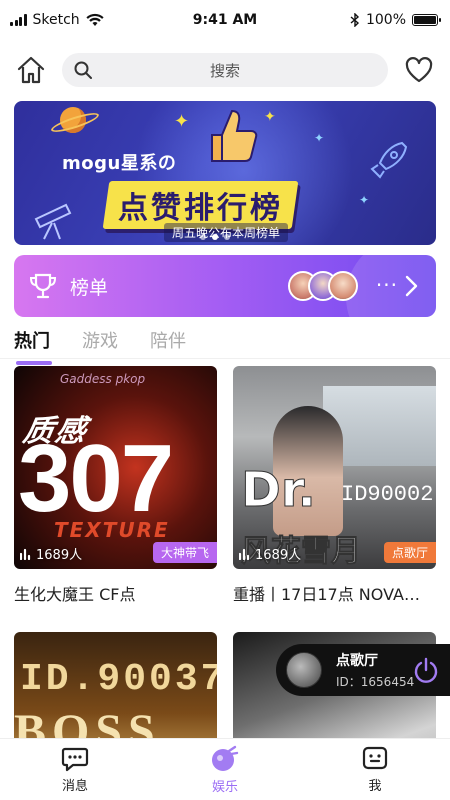 This screenshot has height=800, width=450. Describe the element at coordinates (225, 286) in the screenshot. I see `ranking-bar: 榜单 ···` at that location.